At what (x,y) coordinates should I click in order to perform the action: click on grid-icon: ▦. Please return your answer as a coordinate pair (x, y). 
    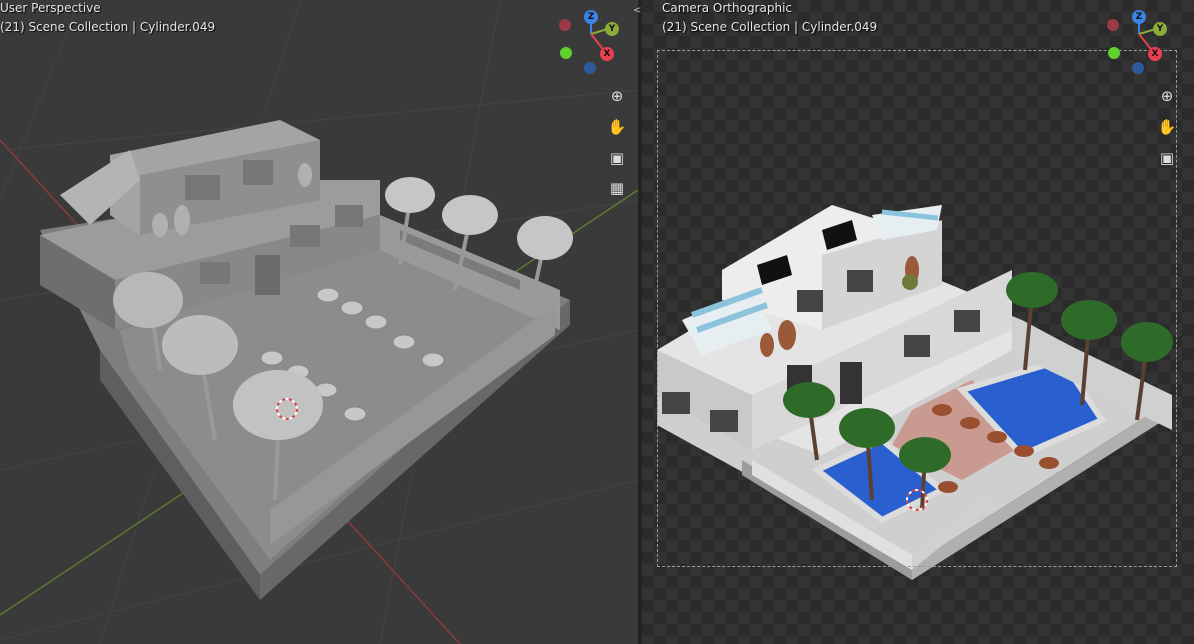
    Looking at the image, I should click on (617, 188).